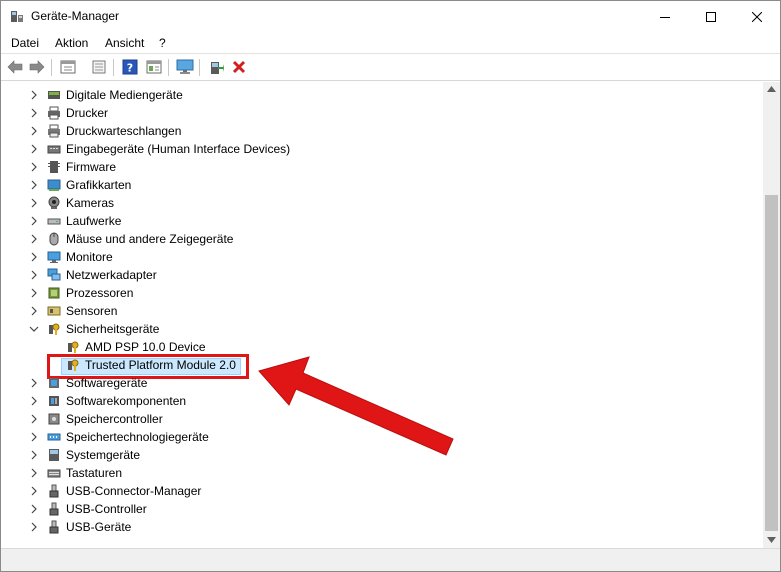 This screenshot has width=781, height=572. What do you see at coordinates (126, 401) in the screenshot?
I see `tree-item-label: Softwarekomponenten` at bounding box center [126, 401].